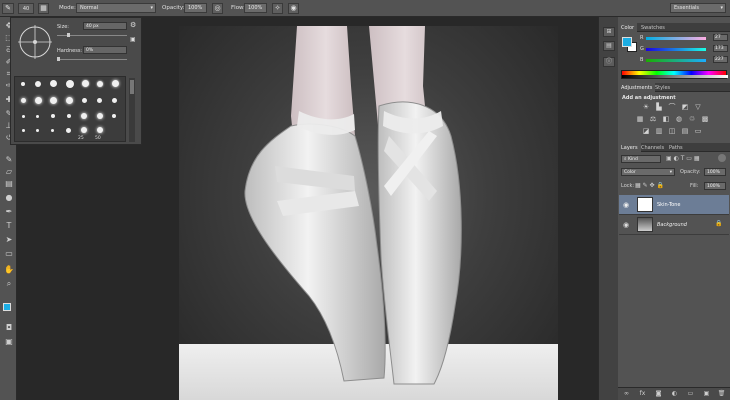 The image size is (730, 400). Describe the element at coordinates (720, 48) in the screenshot. I see `green-value: 173` at that location.